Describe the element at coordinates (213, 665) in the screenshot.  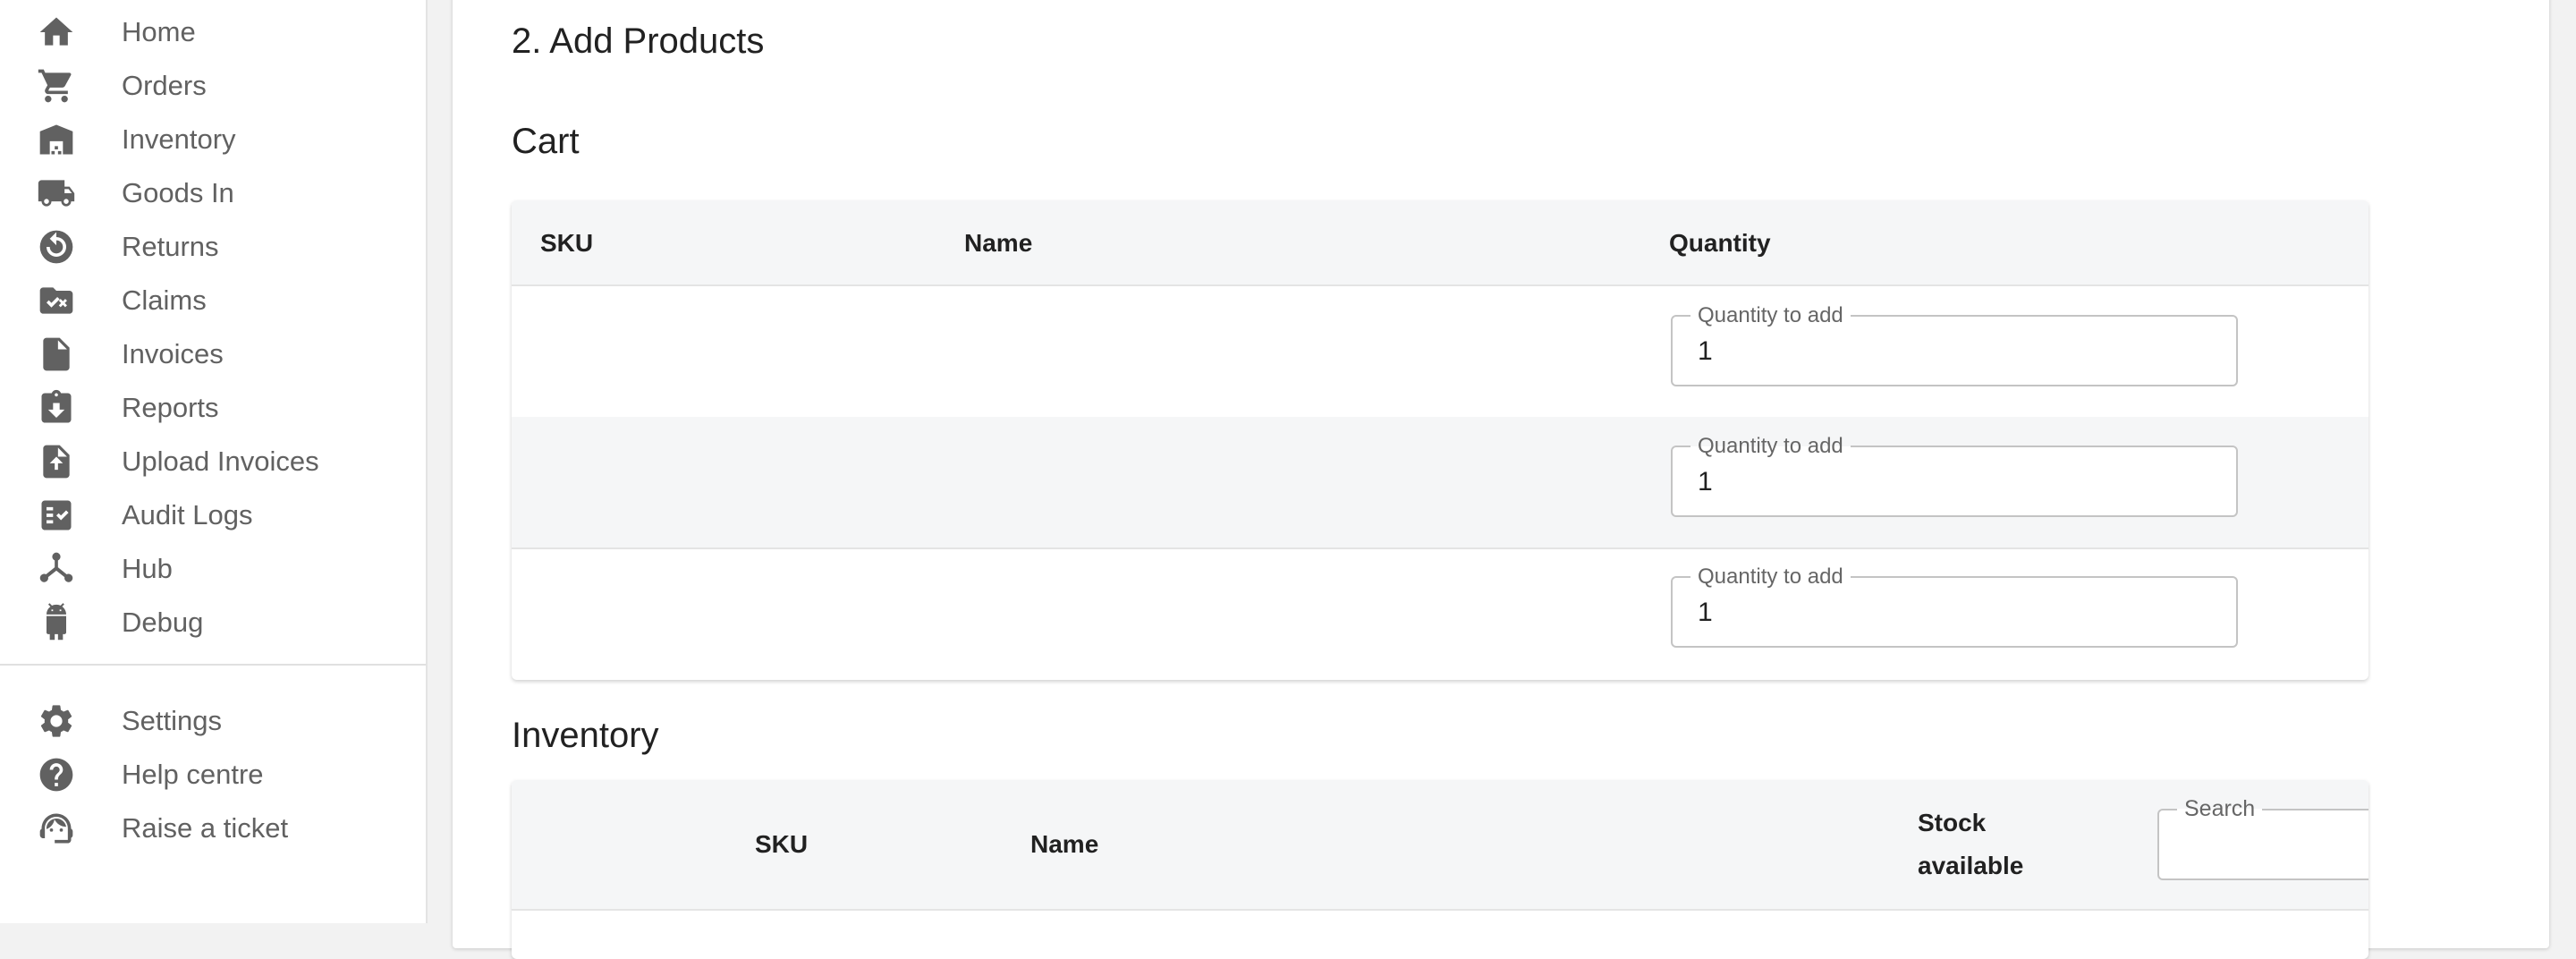
I see `sidebar-divider` at that location.